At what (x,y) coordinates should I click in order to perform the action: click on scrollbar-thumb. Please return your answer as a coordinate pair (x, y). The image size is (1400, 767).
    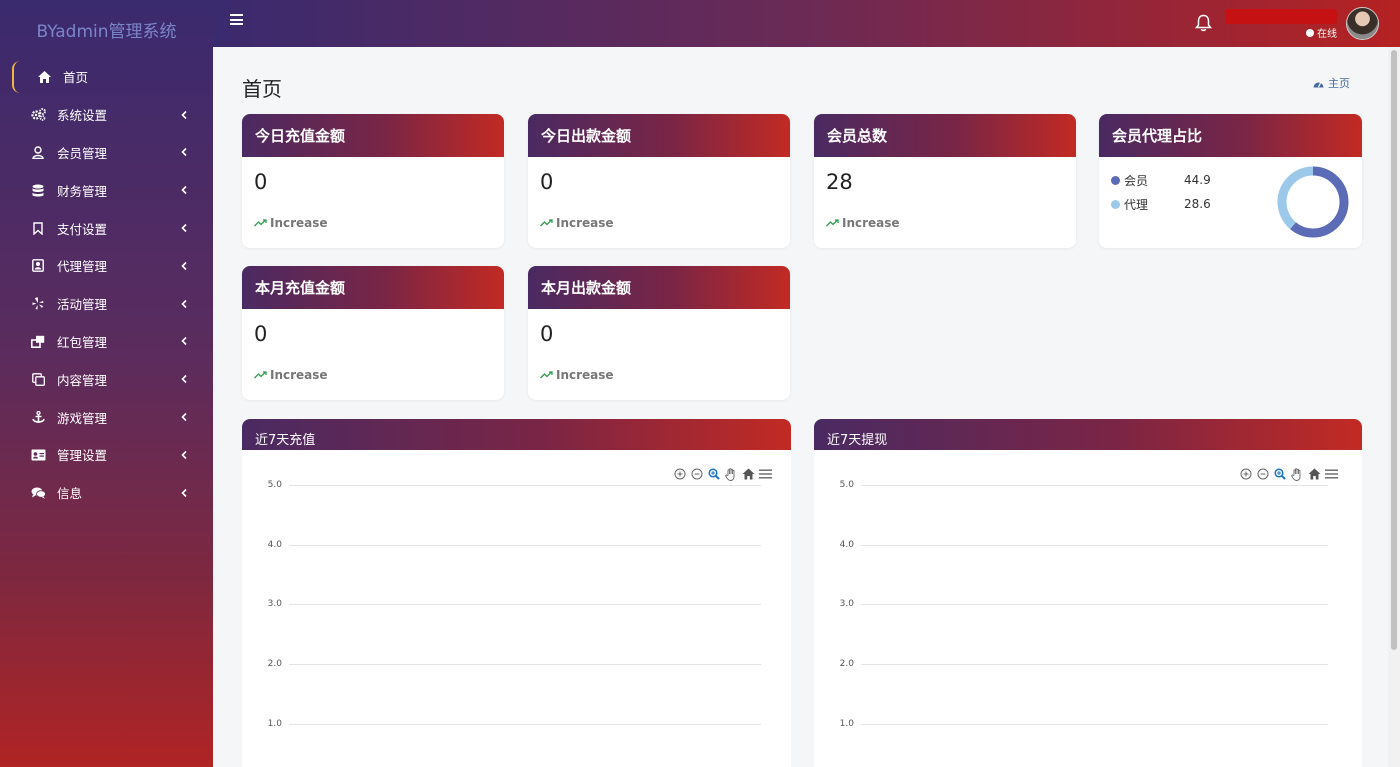
    Looking at the image, I should click on (1394, 350).